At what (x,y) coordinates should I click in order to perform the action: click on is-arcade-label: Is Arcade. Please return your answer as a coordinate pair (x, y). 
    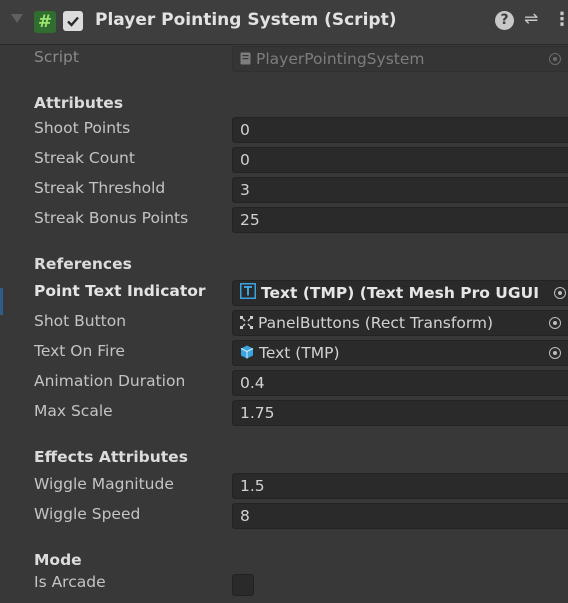
    Looking at the image, I should click on (70, 582).